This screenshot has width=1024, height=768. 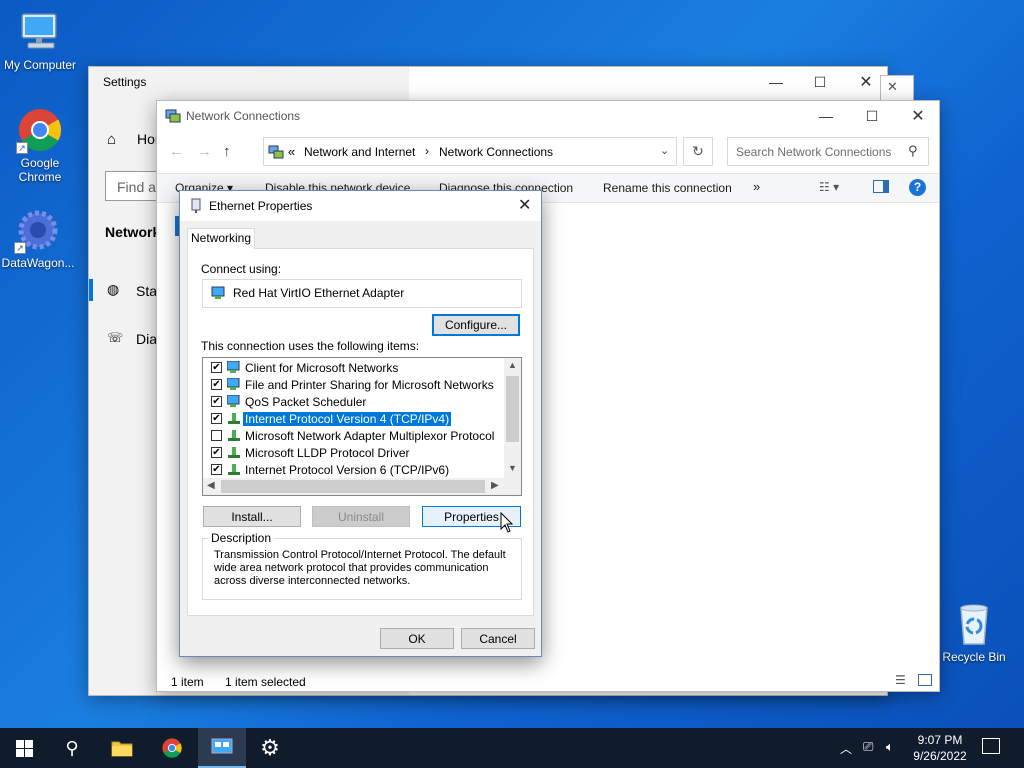 What do you see at coordinates (112, 139) in the screenshot?
I see `home-icon: ⌂` at bounding box center [112, 139].